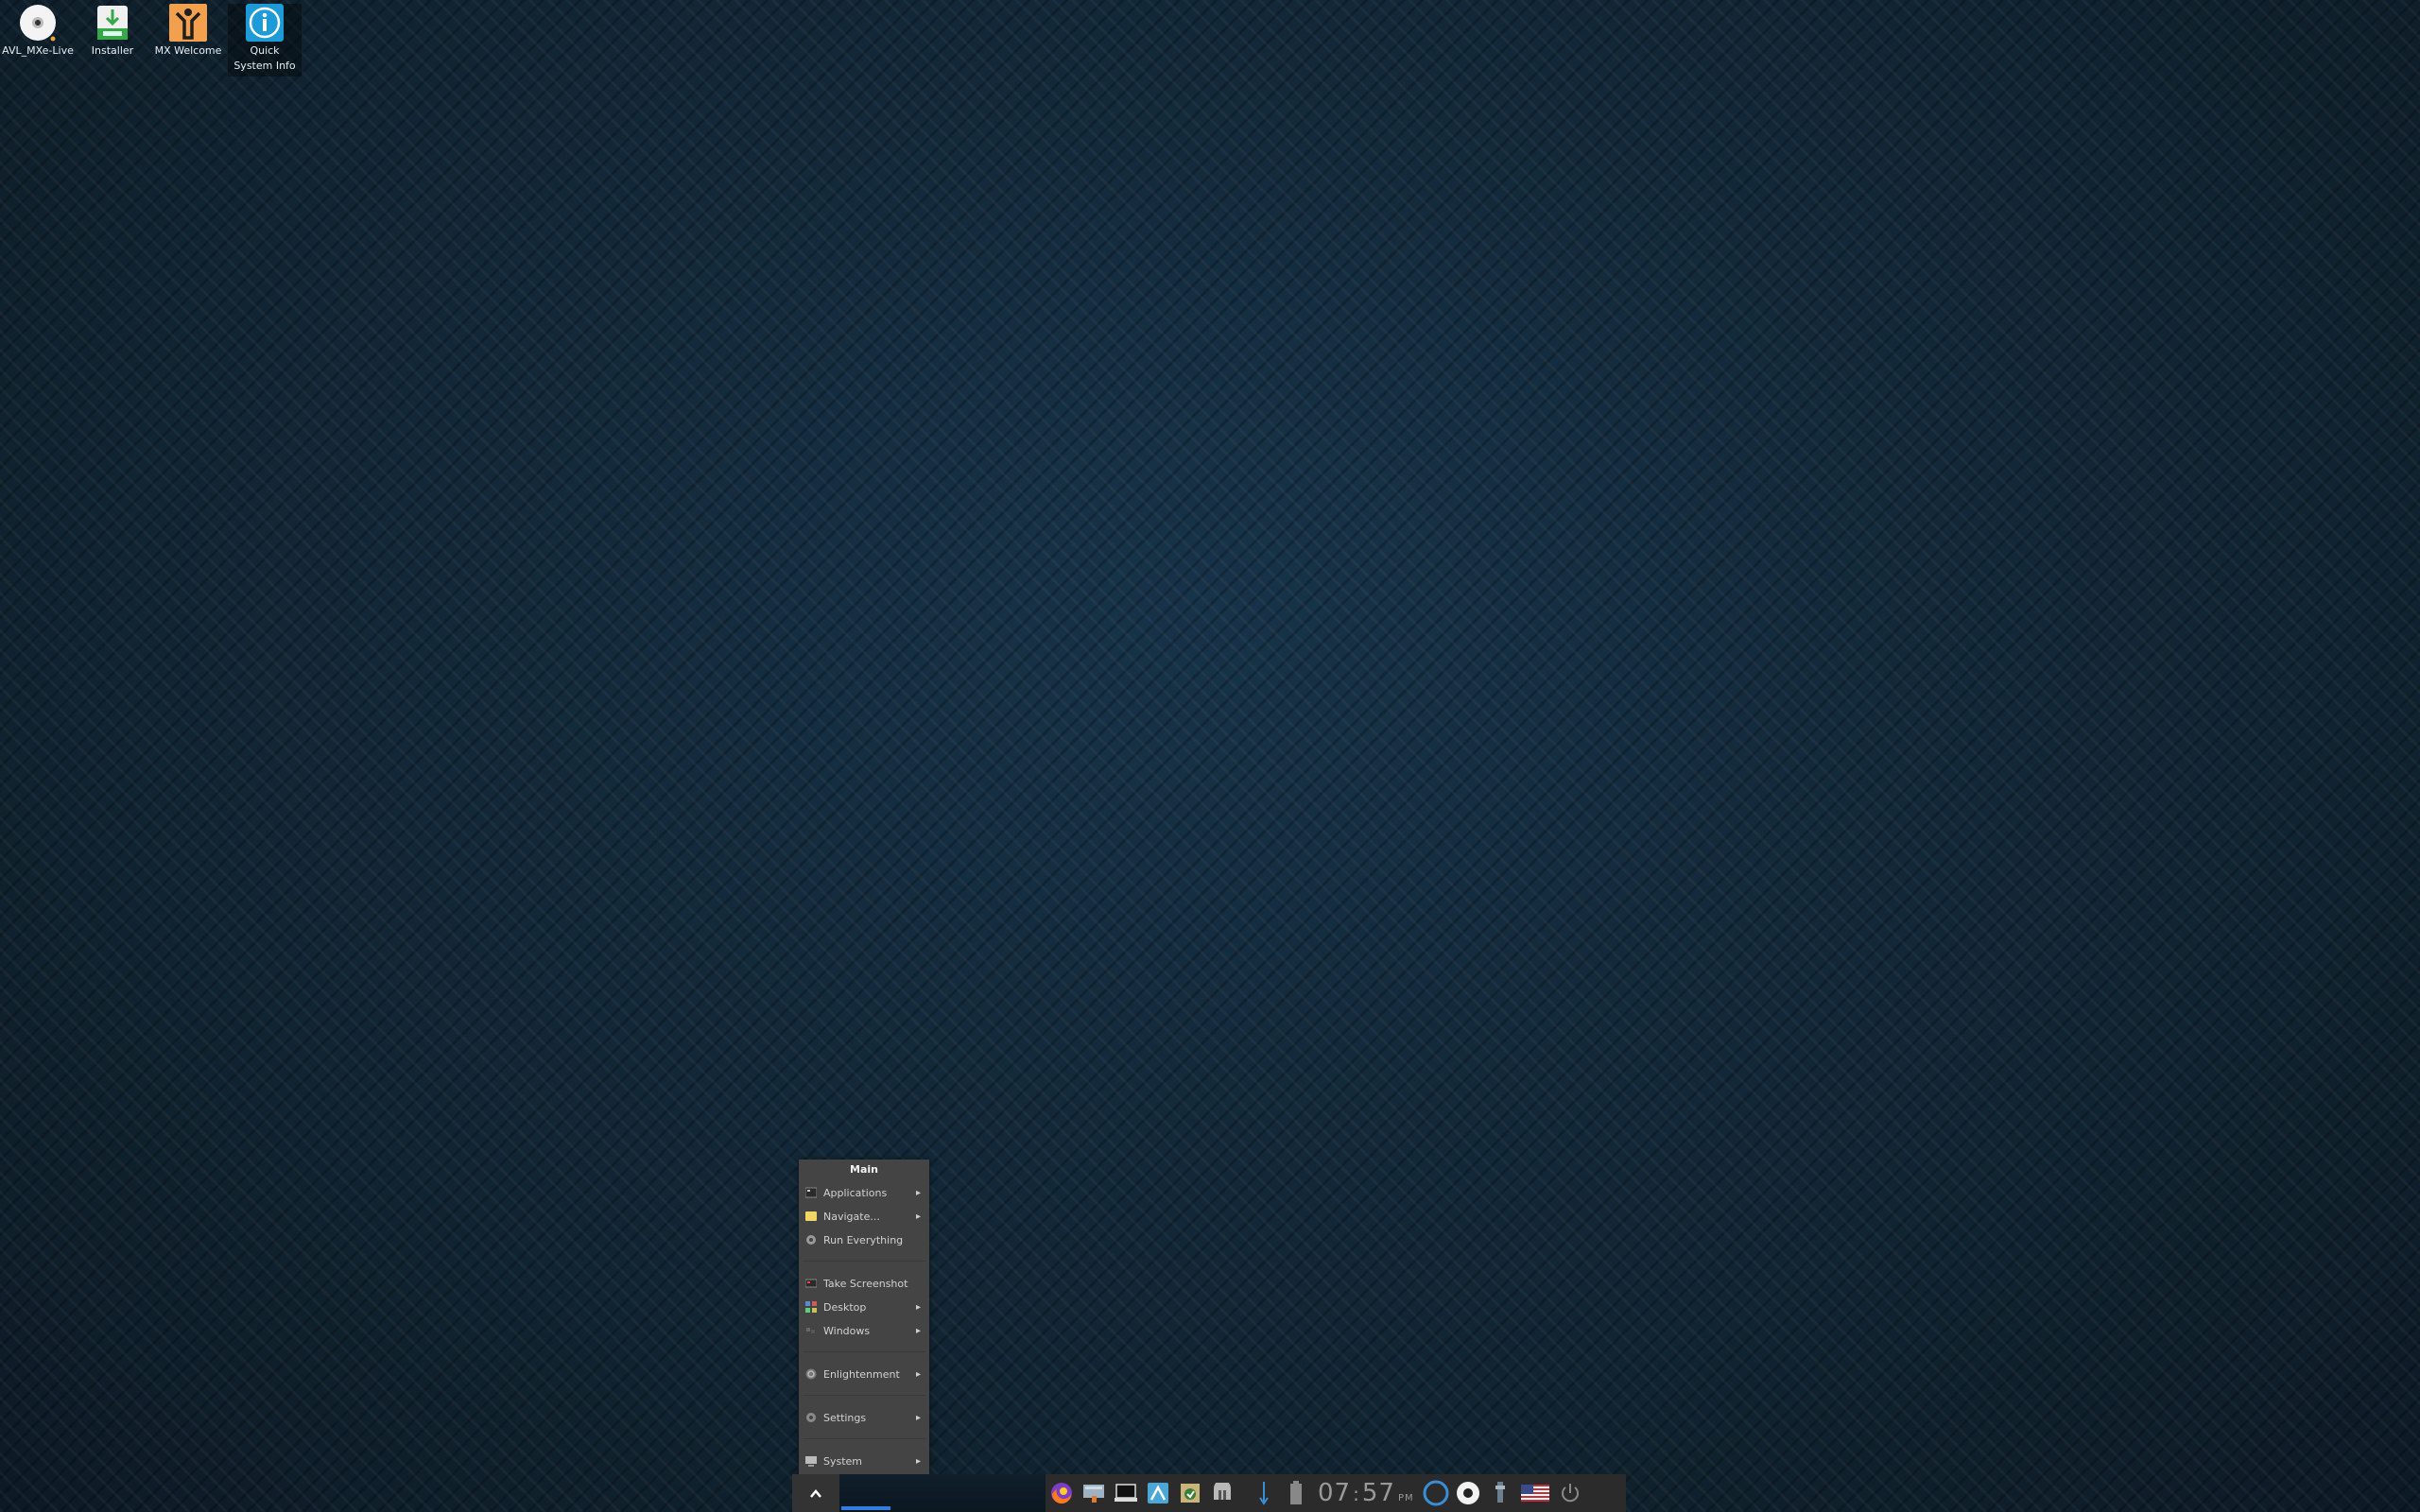 The width and height of the screenshot is (2420, 1512). Describe the element at coordinates (1356, 1494) in the screenshot. I see `clock-colon: :` at that location.